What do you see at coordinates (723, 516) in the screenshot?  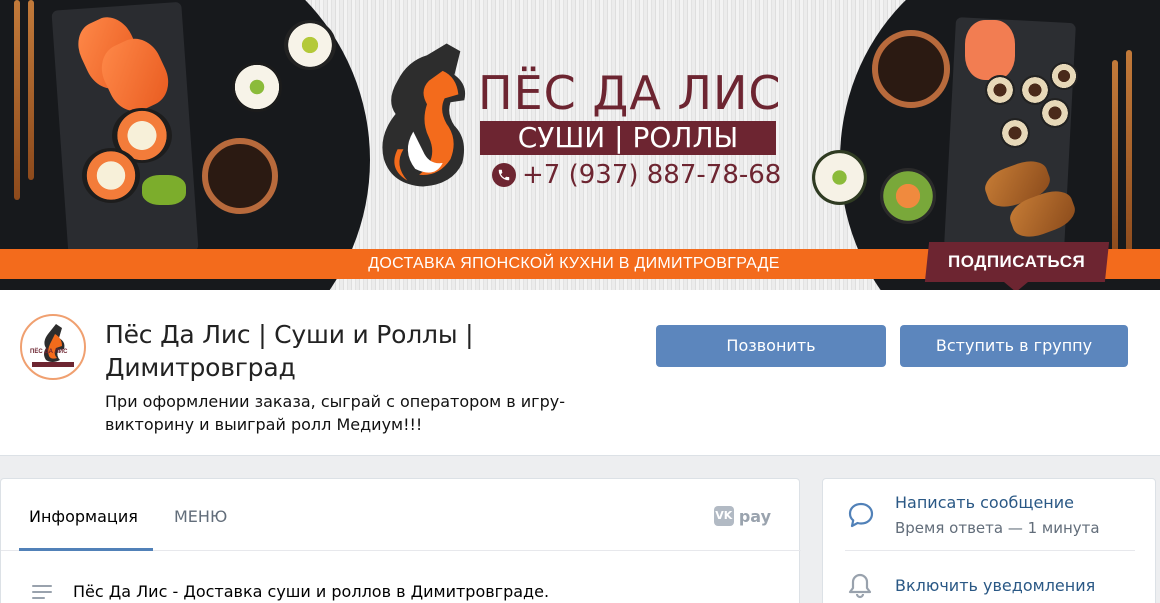 I see `vk-pay-icon: VK` at bounding box center [723, 516].